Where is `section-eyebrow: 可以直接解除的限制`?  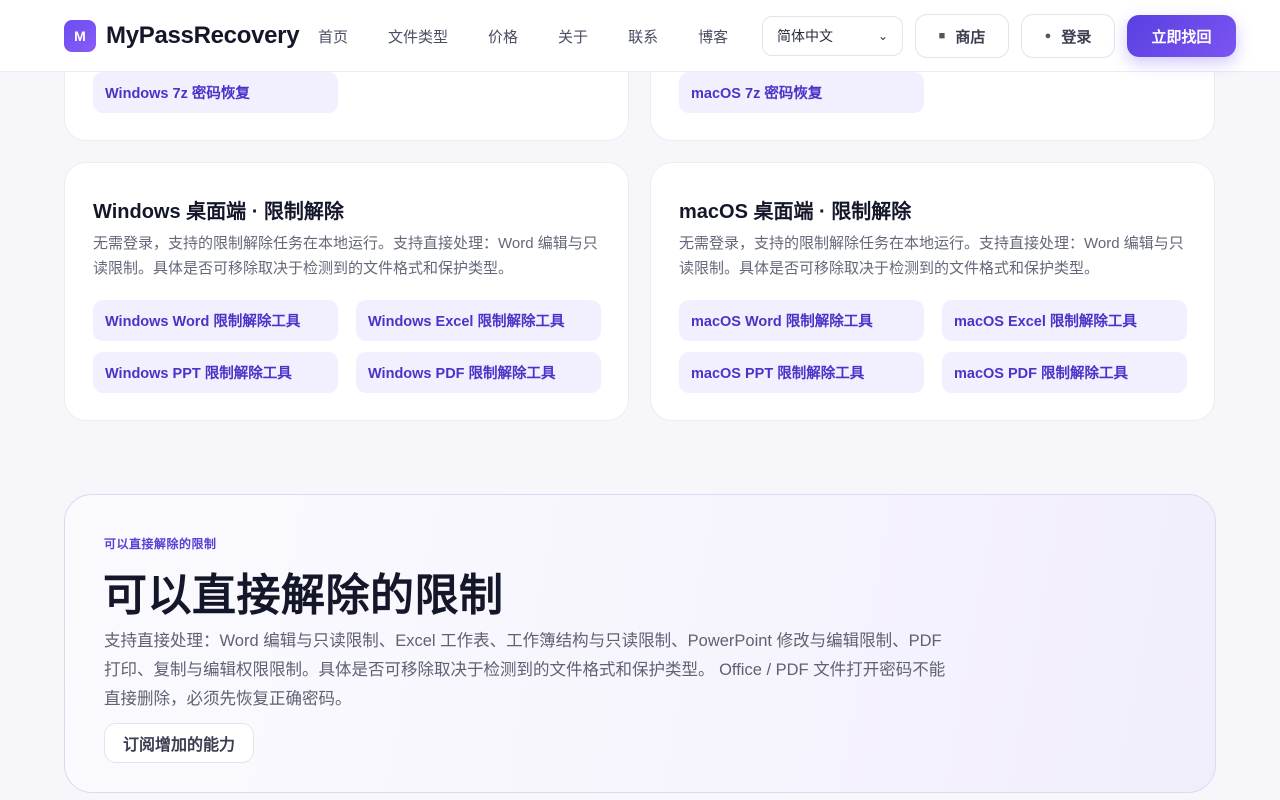
section-eyebrow: 可以直接解除的限制 is located at coordinates (160, 544).